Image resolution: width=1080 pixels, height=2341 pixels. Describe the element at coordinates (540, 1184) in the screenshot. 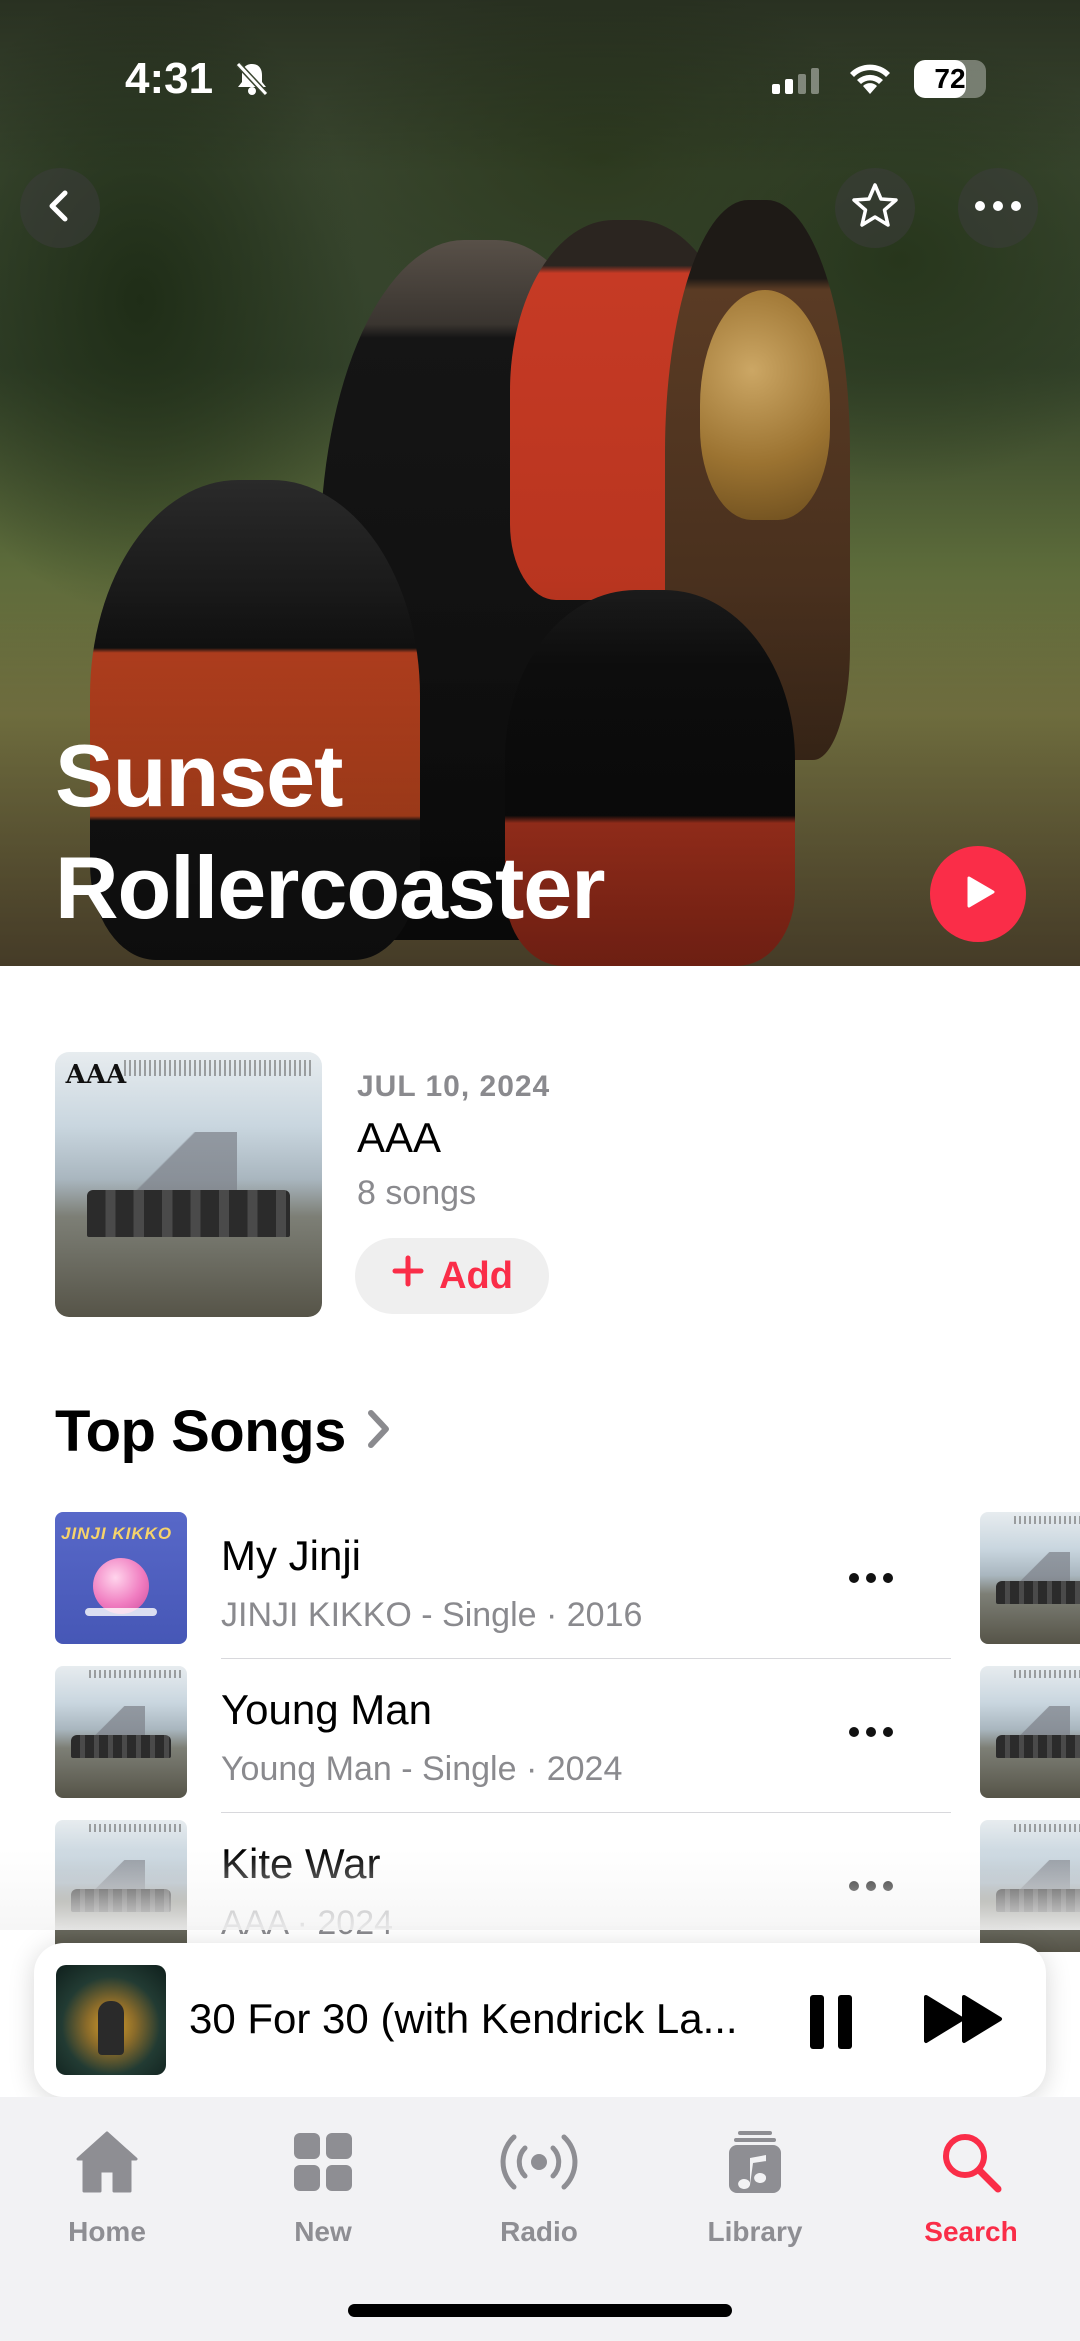

I see `latest-release-card: AAA JUL 10, 2024 AAA 8 songs Add` at that location.